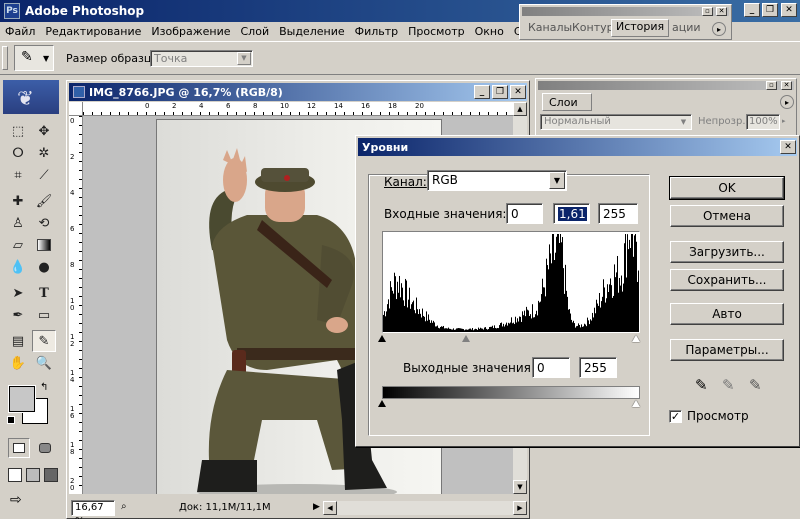 This screenshot has height=519, width=800. What do you see at coordinates (640, 28) in the screenshot?
I see `tab-history: История` at bounding box center [640, 28].